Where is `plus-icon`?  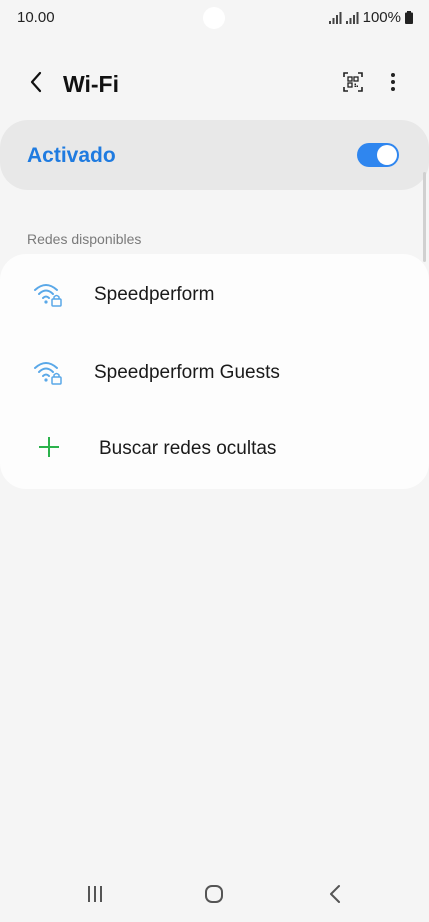 plus-icon is located at coordinates (49, 447).